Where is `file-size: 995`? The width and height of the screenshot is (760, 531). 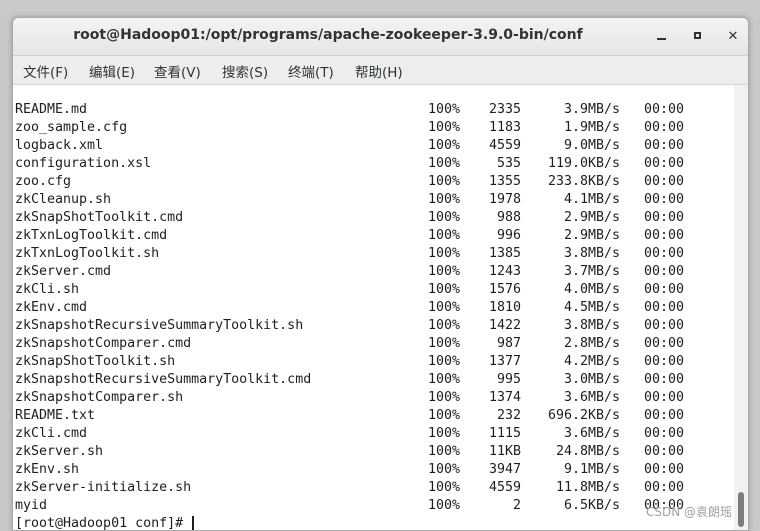 file-size: 995 is located at coordinates (508, 379).